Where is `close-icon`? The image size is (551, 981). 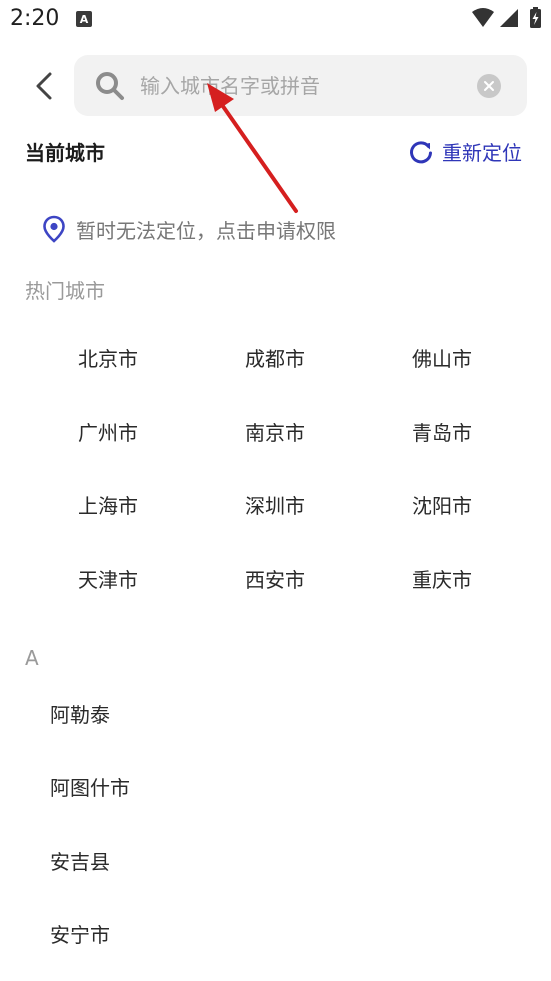
close-icon is located at coordinates (489, 86).